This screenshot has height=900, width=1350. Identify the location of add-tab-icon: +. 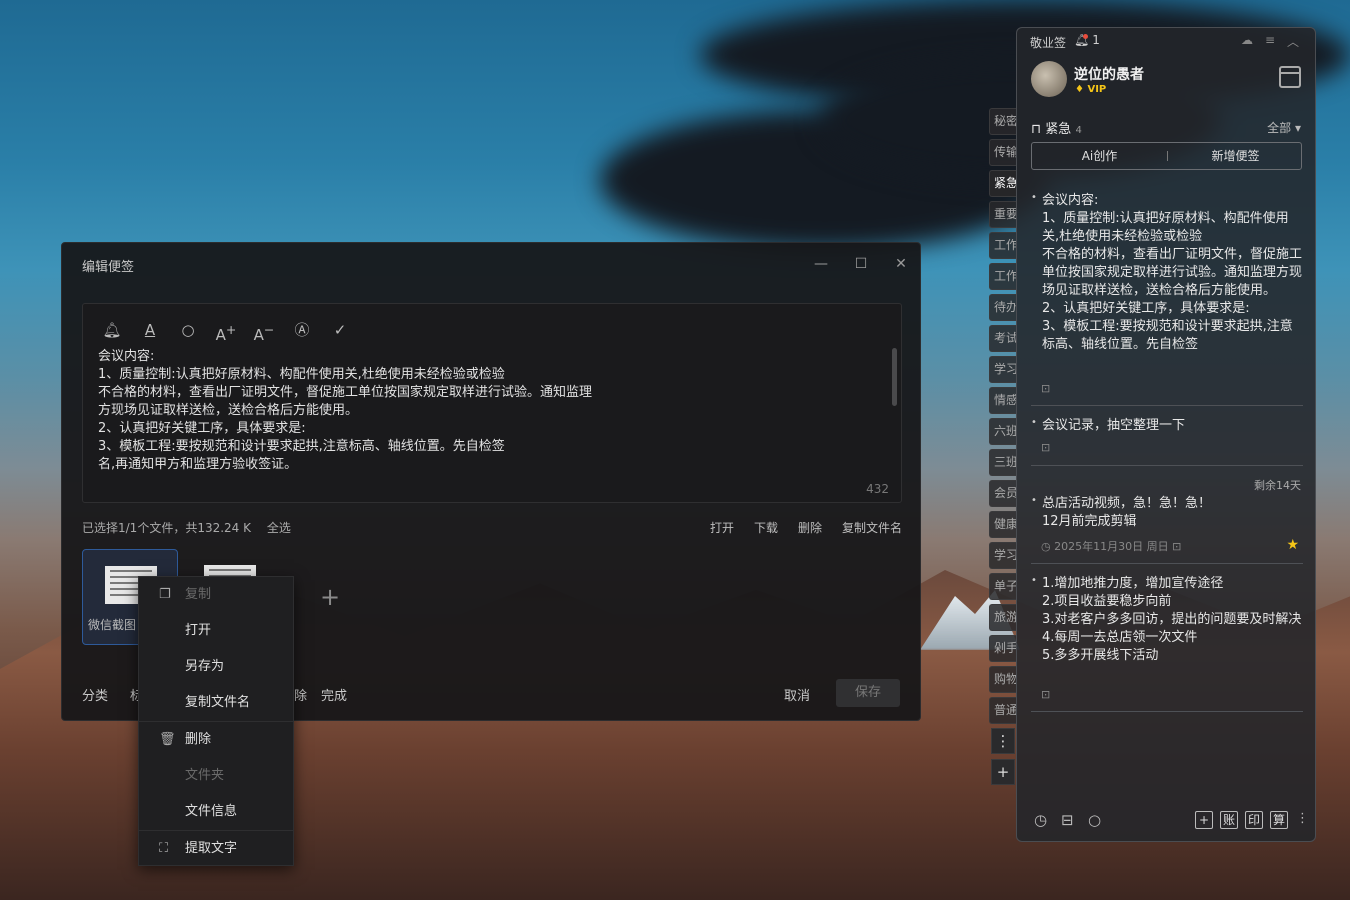
(1003, 772).